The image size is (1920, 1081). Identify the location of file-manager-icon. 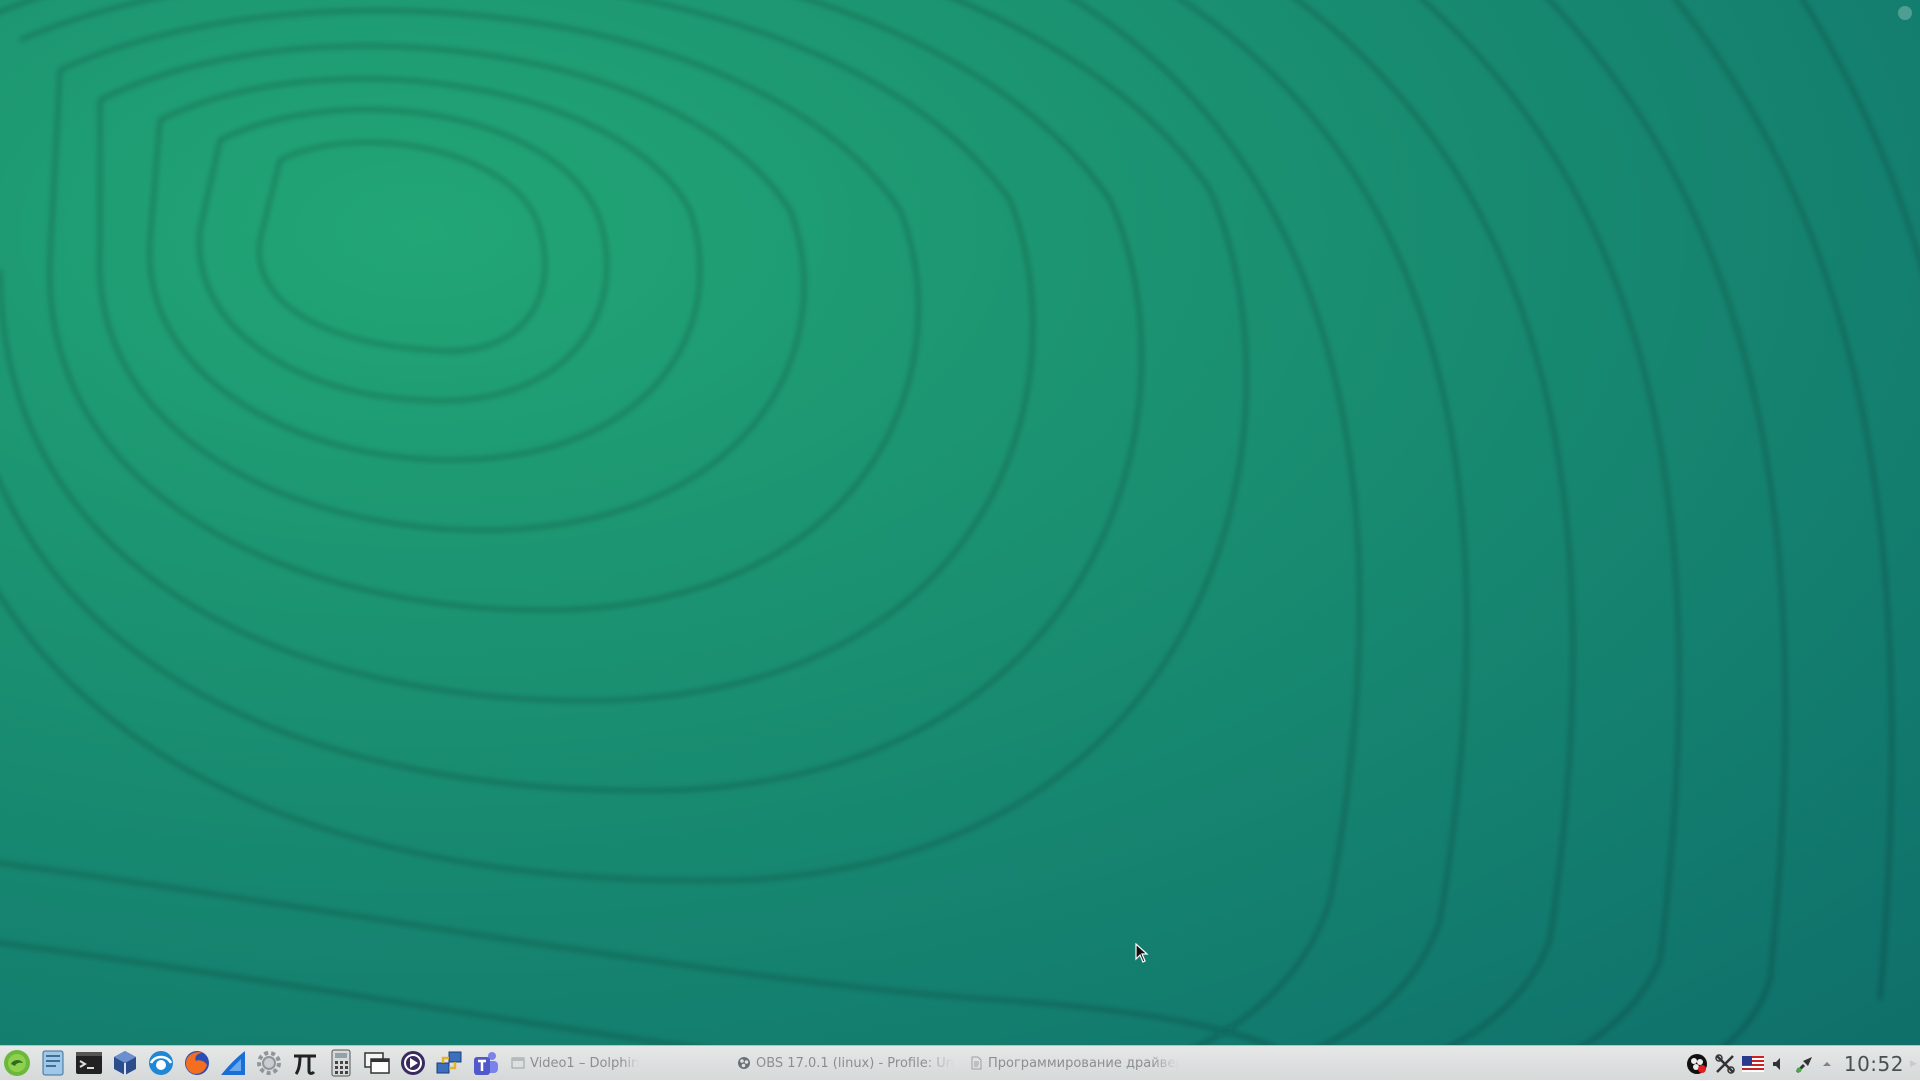
(53, 1063).